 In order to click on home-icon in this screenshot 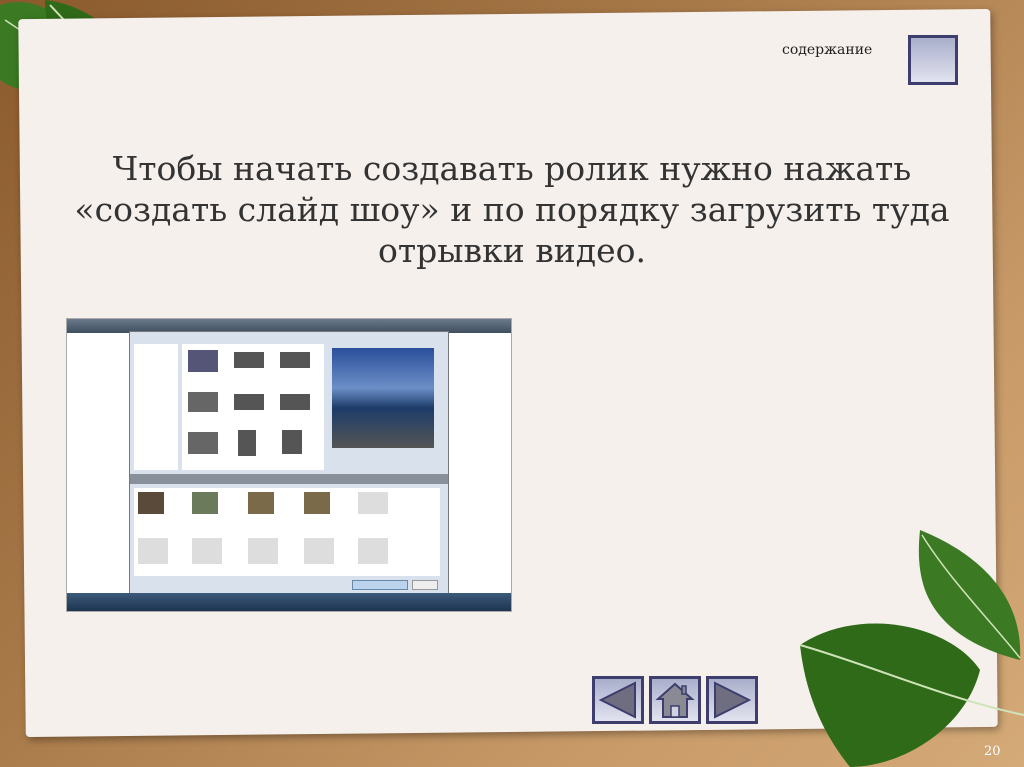, I will do `click(675, 700)`.